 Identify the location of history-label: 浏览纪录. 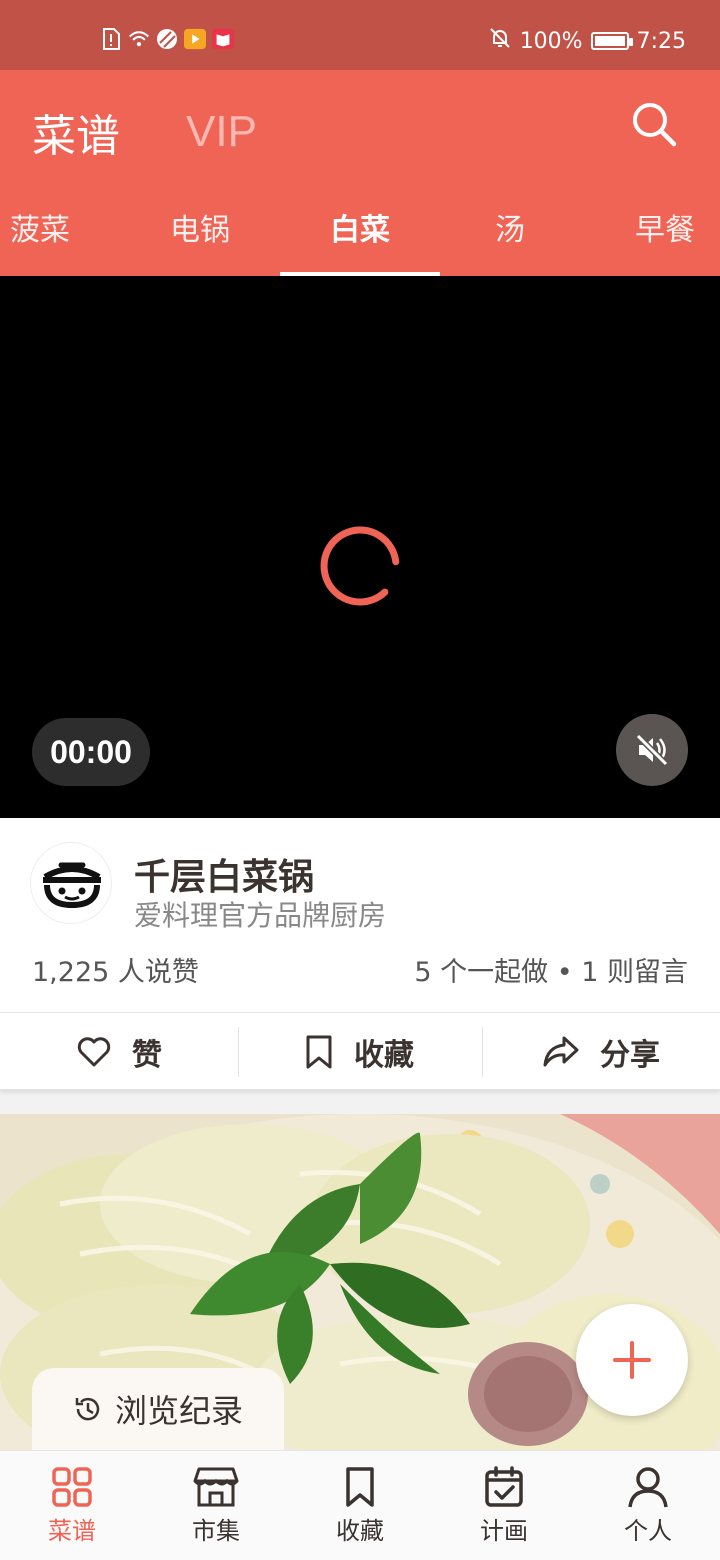
(178, 1411).